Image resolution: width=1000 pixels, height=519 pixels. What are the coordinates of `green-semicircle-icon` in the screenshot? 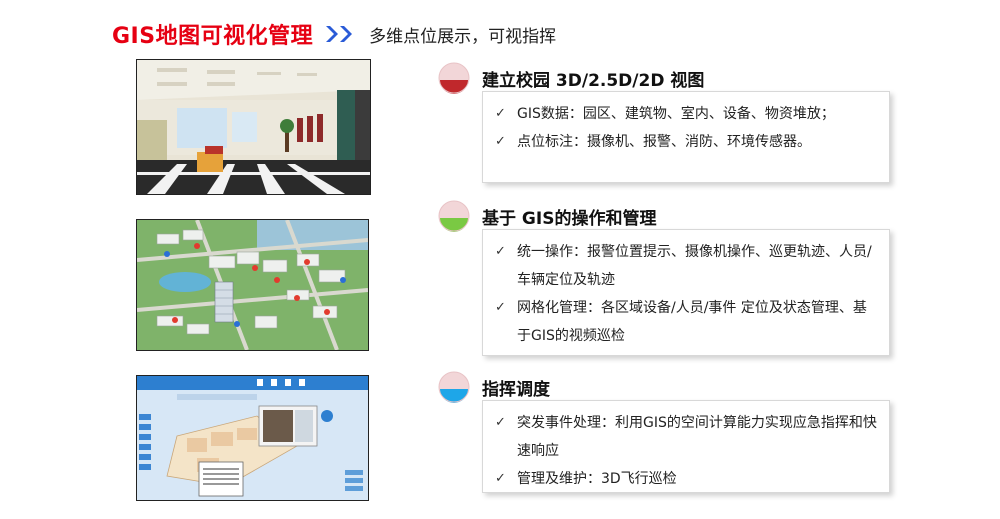 It's located at (454, 216).